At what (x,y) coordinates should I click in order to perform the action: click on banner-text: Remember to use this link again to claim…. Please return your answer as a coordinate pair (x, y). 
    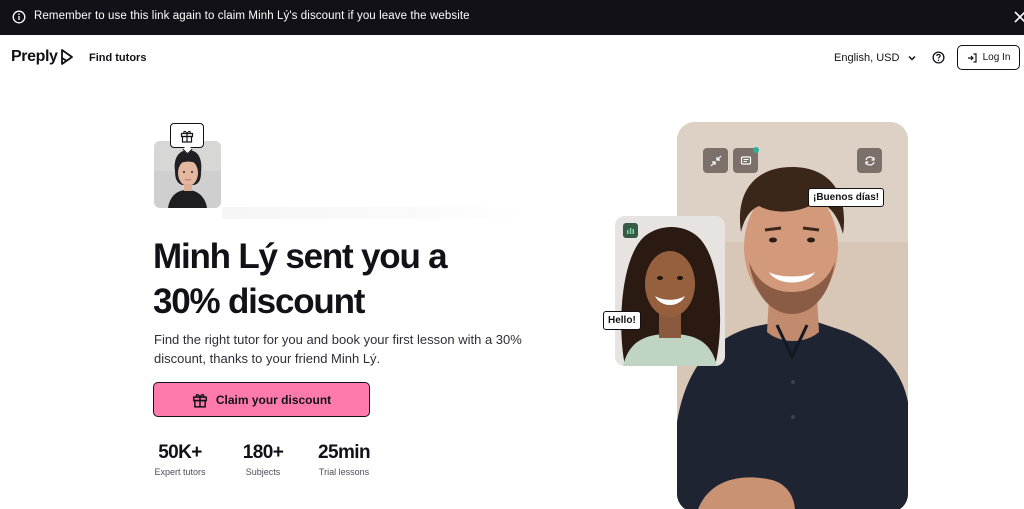
    Looking at the image, I should click on (252, 16).